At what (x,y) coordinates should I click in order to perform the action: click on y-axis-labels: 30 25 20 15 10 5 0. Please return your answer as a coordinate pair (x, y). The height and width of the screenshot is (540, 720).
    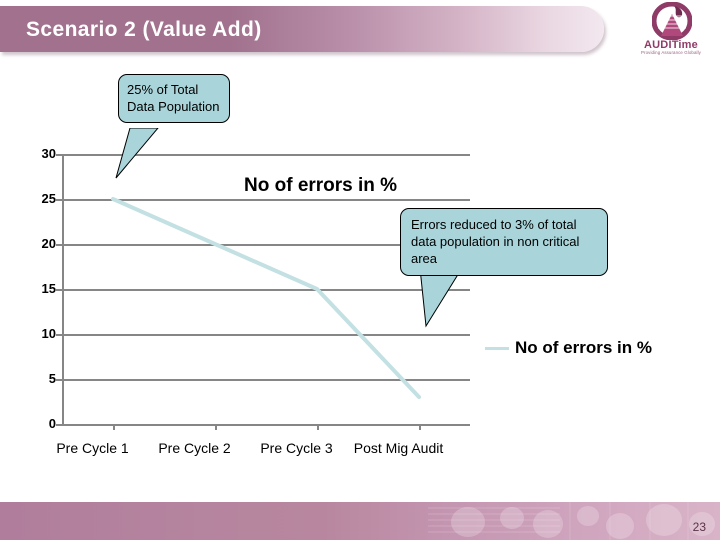
    Looking at the image, I should click on (34, 288).